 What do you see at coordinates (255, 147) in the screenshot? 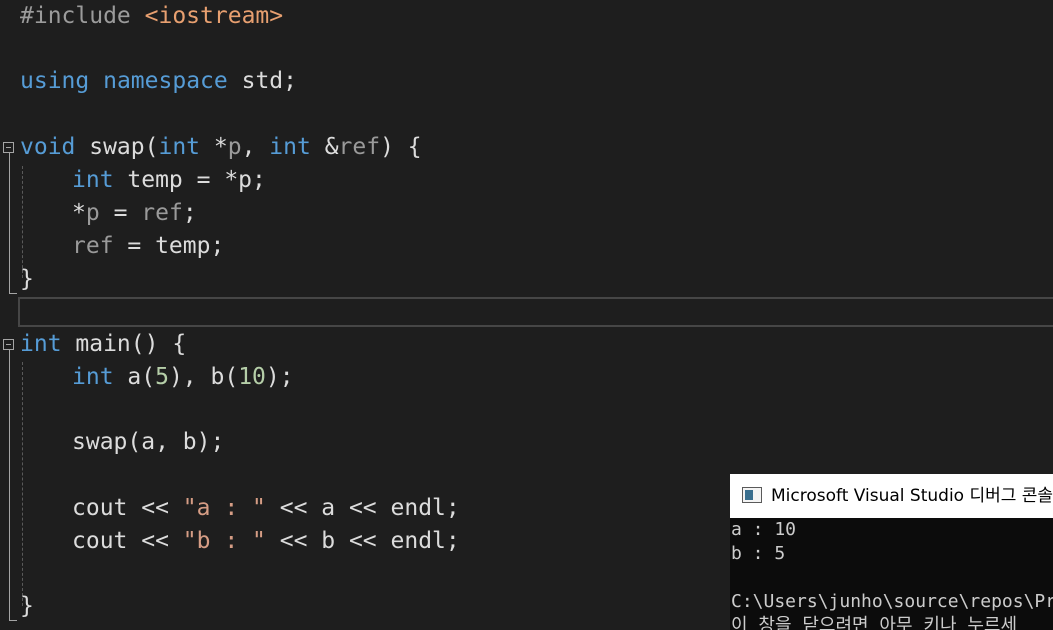
I see `code-text: ,` at bounding box center [255, 147].